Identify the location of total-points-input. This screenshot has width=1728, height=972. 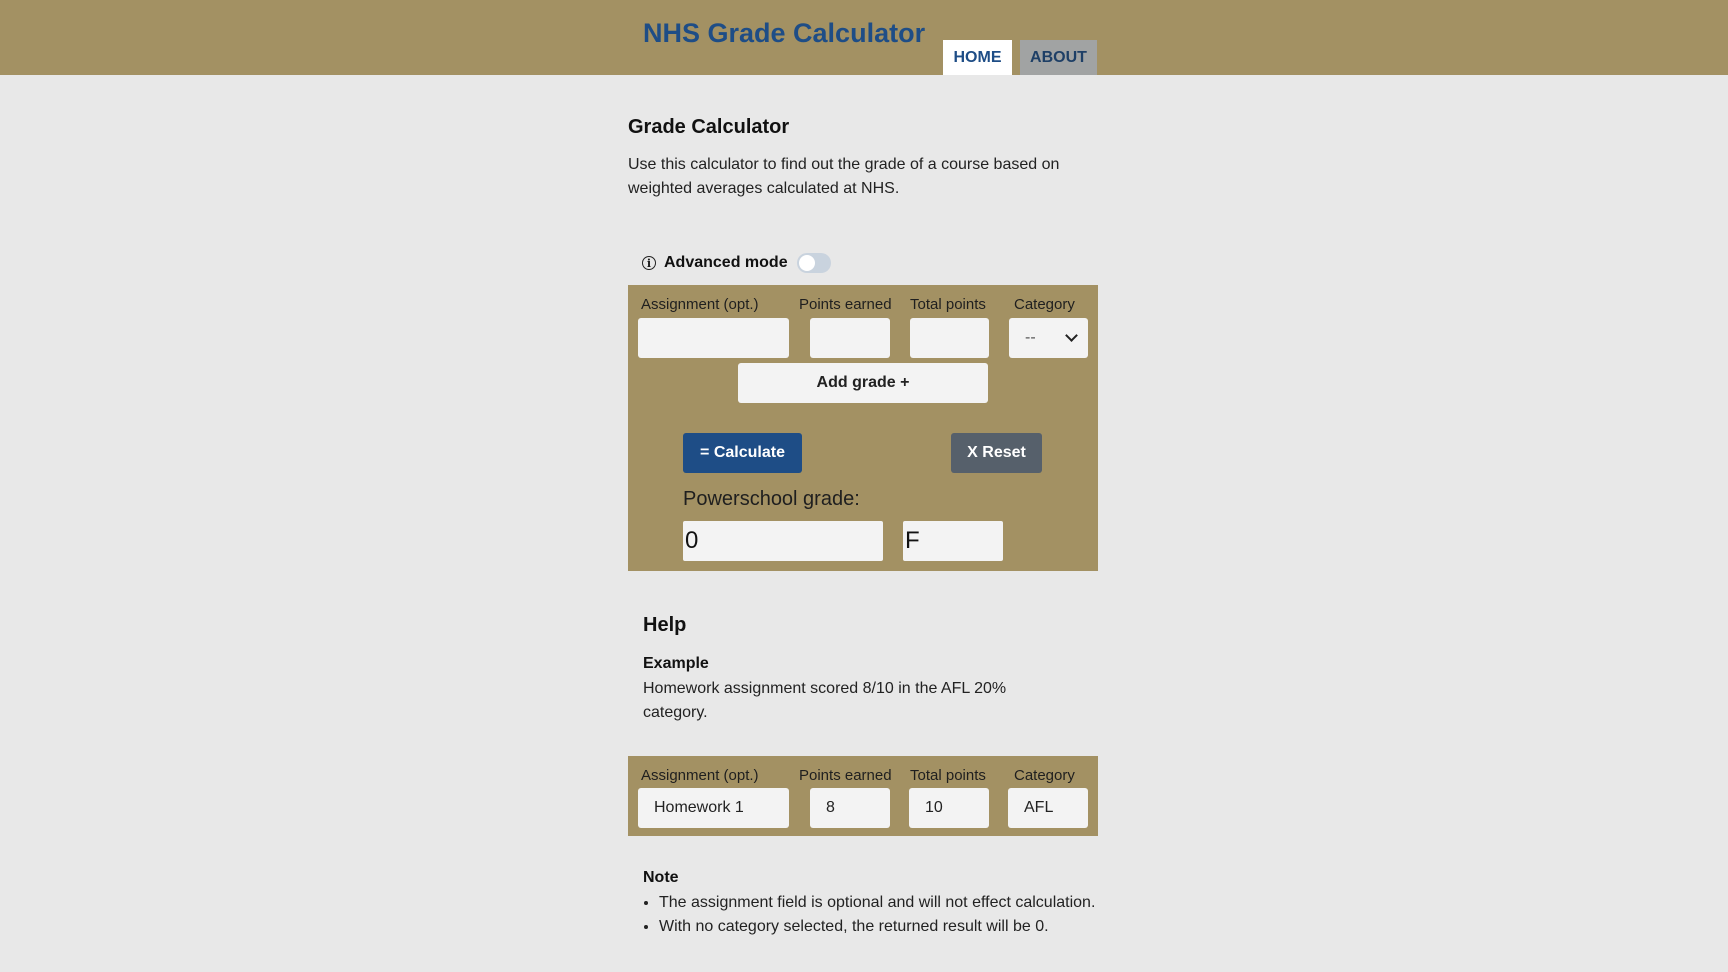
(949, 338).